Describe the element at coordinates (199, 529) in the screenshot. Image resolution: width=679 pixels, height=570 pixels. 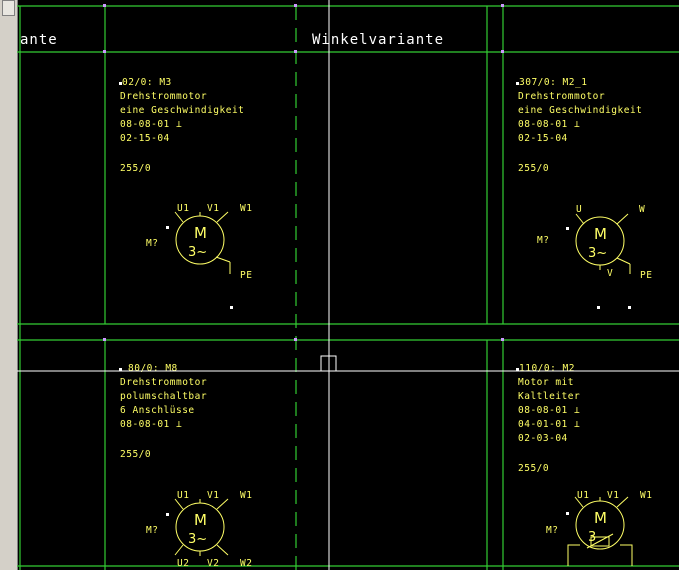
I see `motor-symbol: M 3~ M? U1 V1 W1 U2 V2 W2` at that location.